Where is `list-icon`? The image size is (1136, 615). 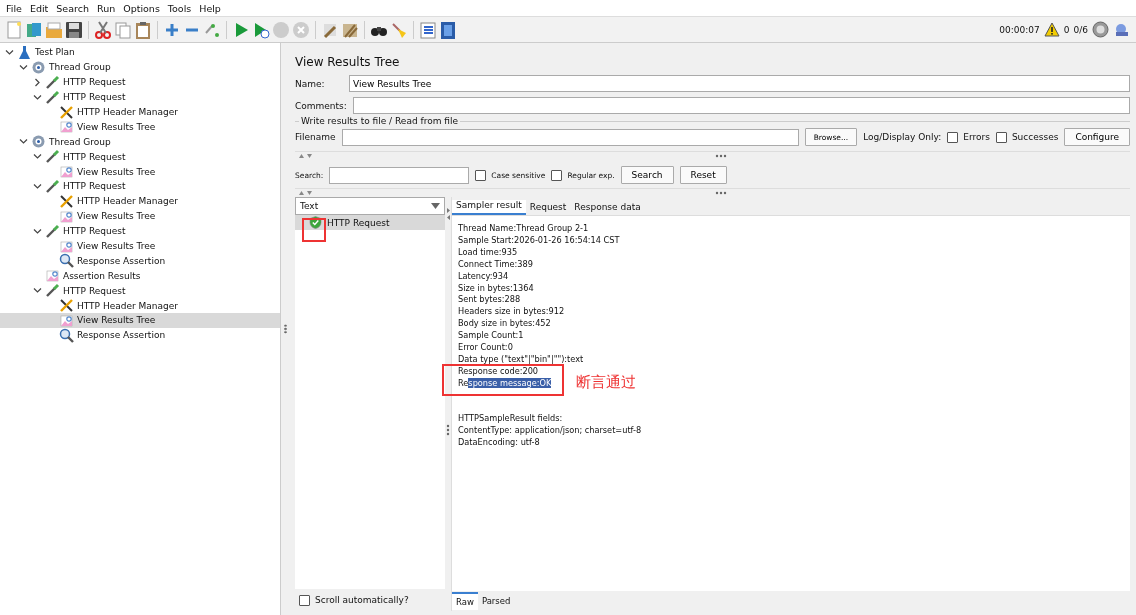 list-icon is located at coordinates (428, 29).